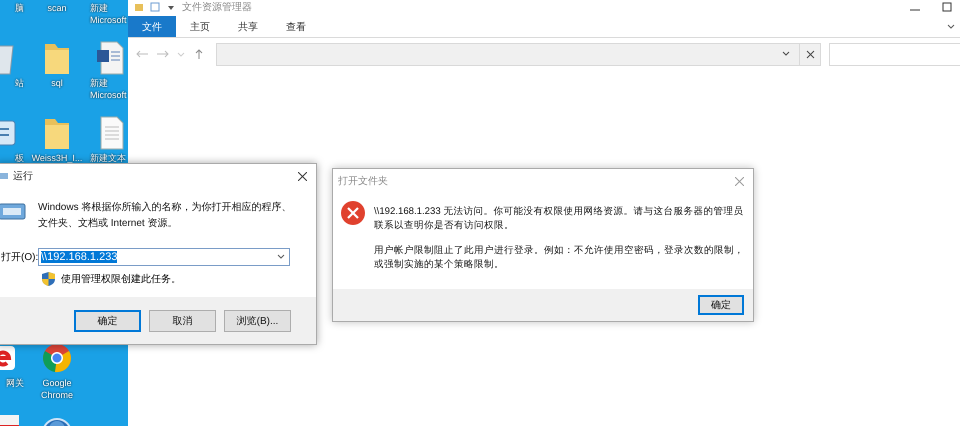 The image size is (960, 426). What do you see at coordinates (152, 26) in the screenshot?
I see `ribbon-tab: 文件` at bounding box center [152, 26].